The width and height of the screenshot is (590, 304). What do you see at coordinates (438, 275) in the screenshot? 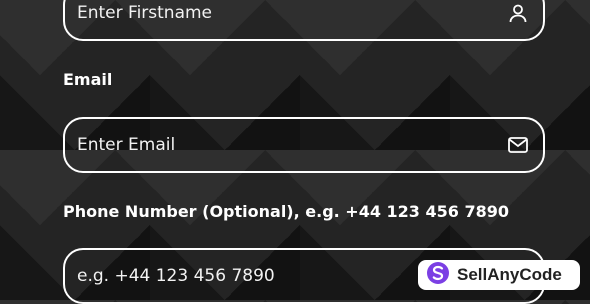
I see `sellanycode-logo-icon` at bounding box center [438, 275].